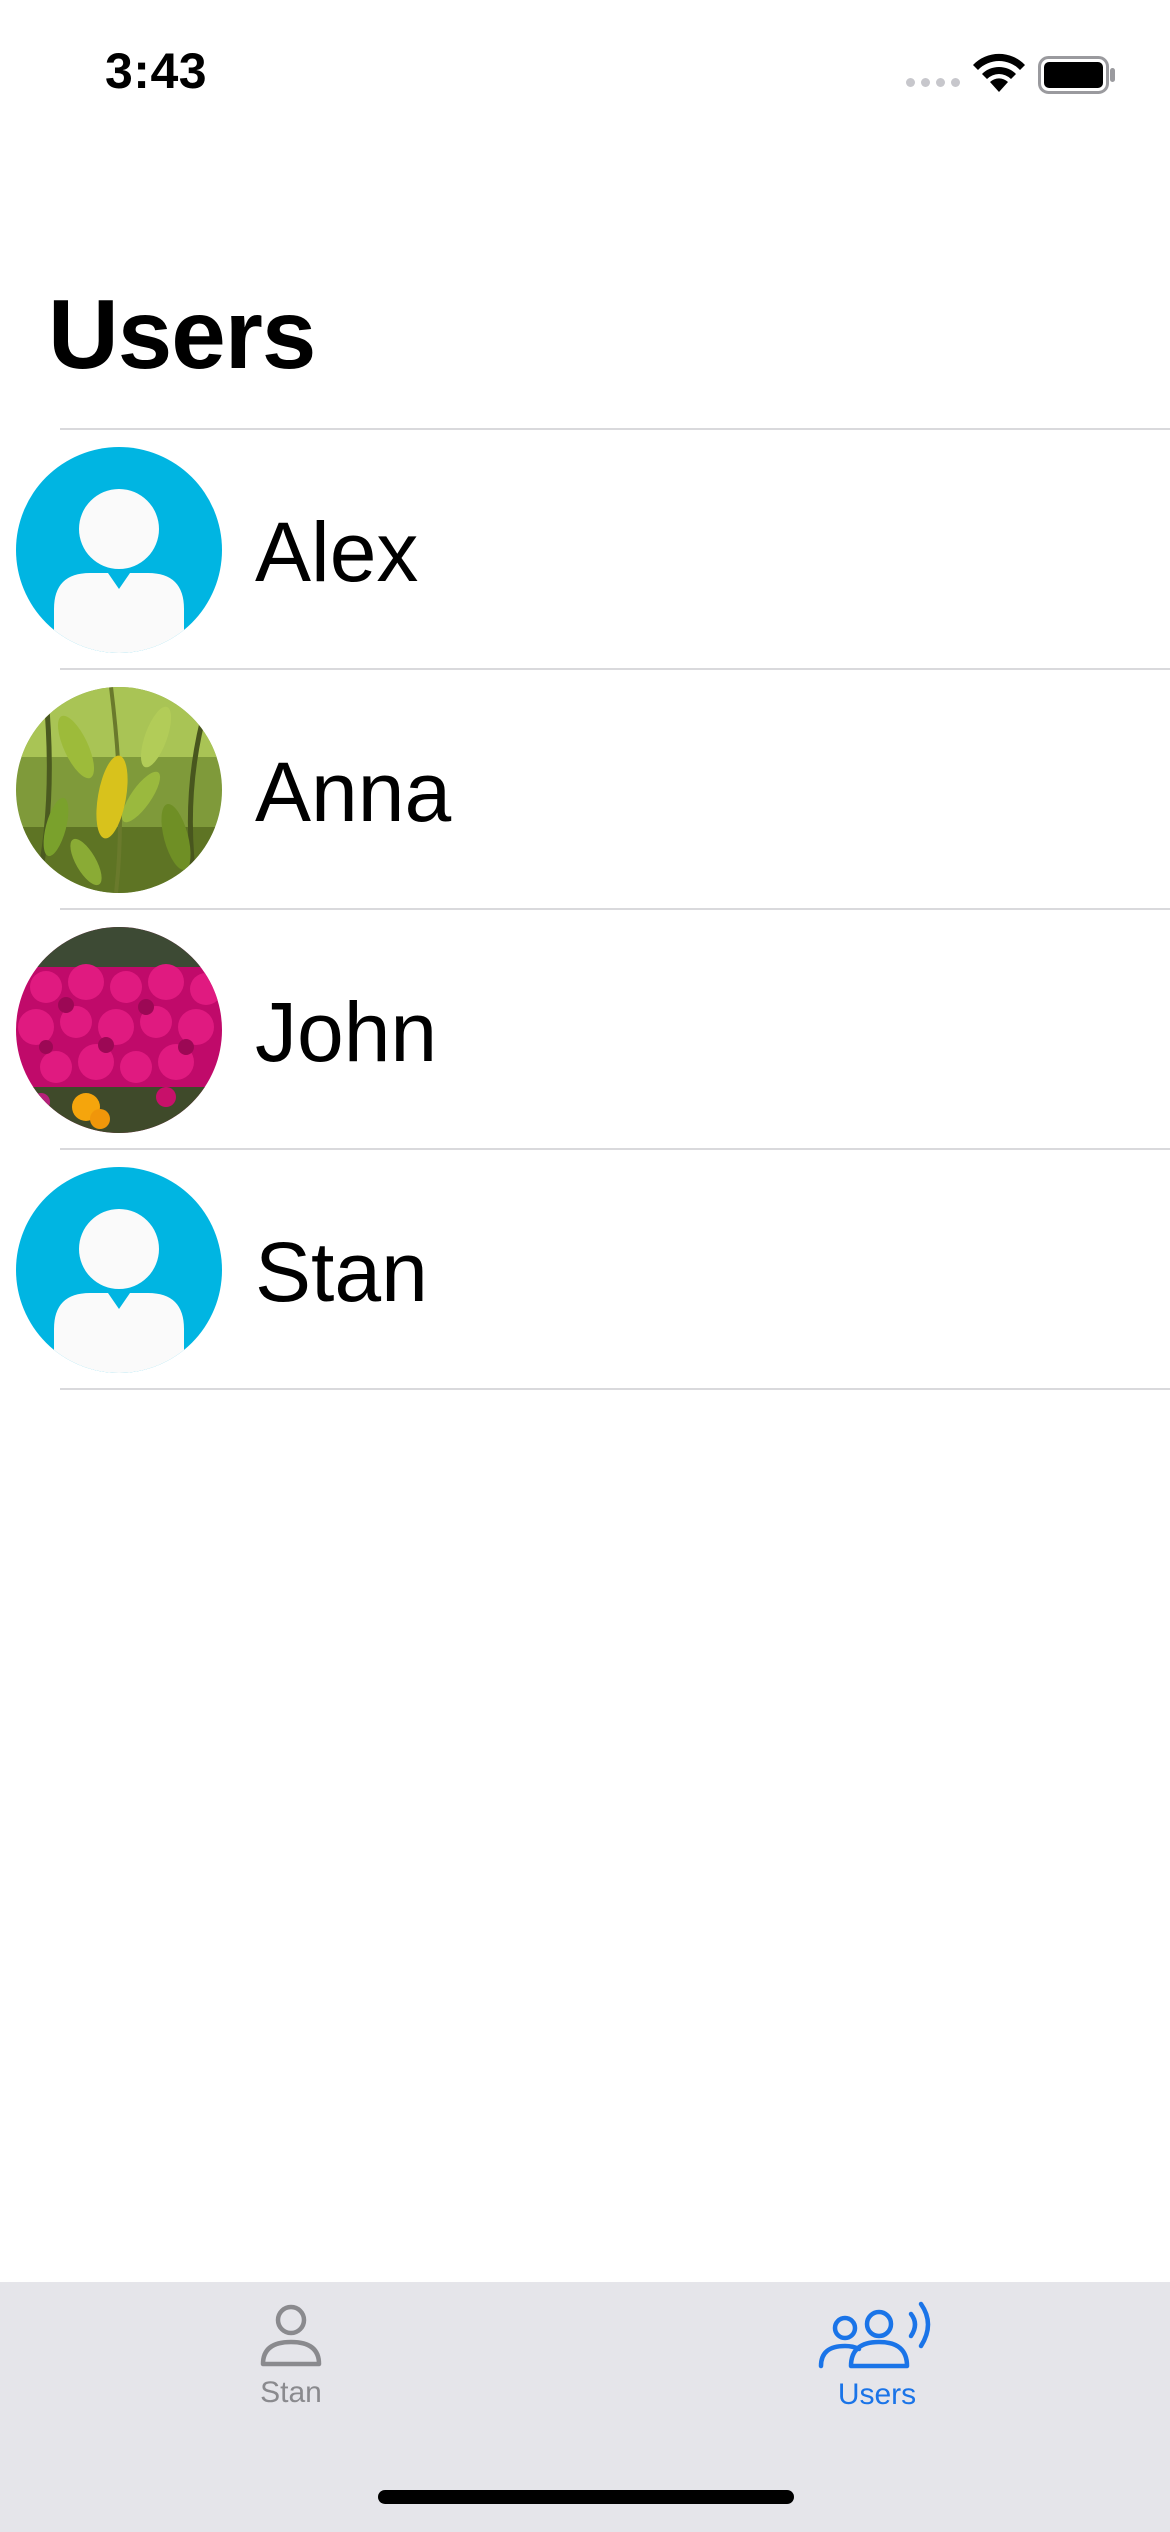  What do you see at coordinates (933, 82) in the screenshot?
I see `cellular-signal-icon` at bounding box center [933, 82].